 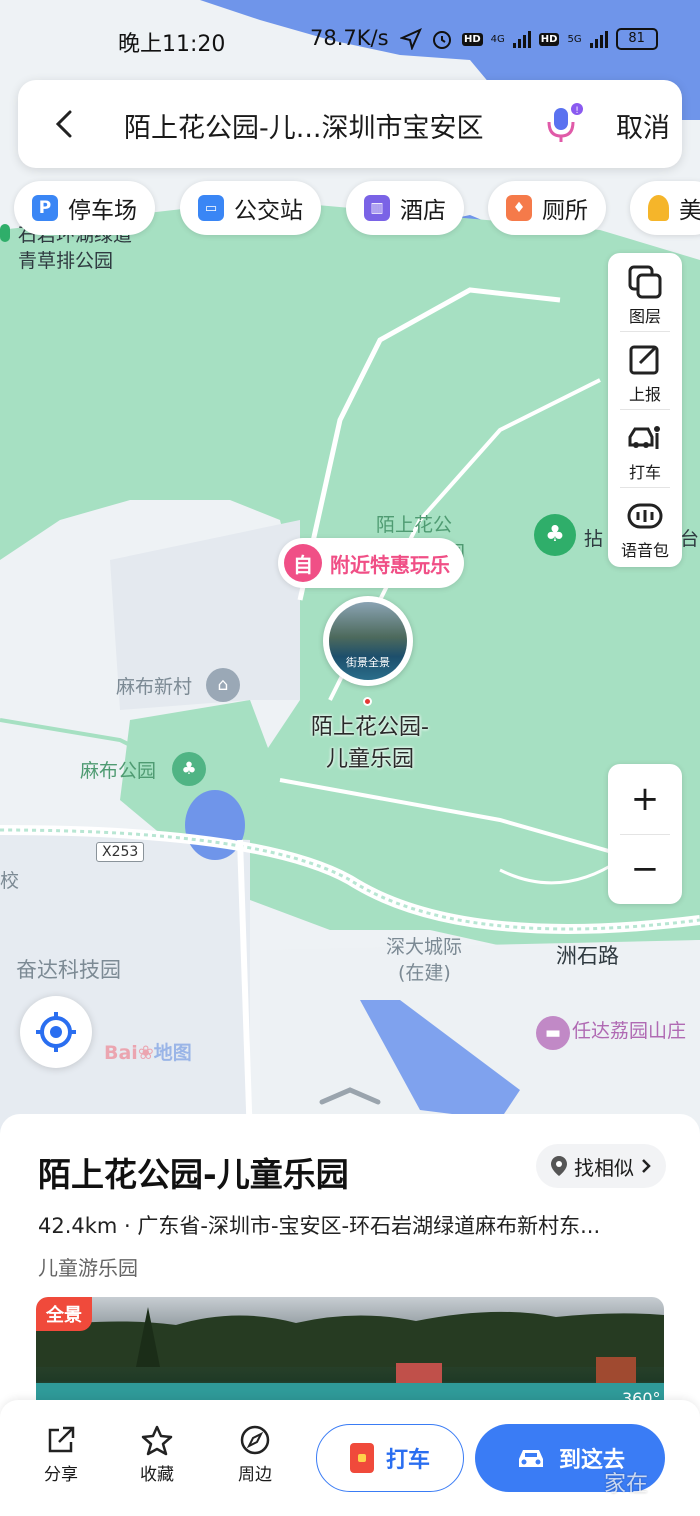 I want to click on map-label-moshanghua-park: 陌上花公, so click(x=414, y=525).